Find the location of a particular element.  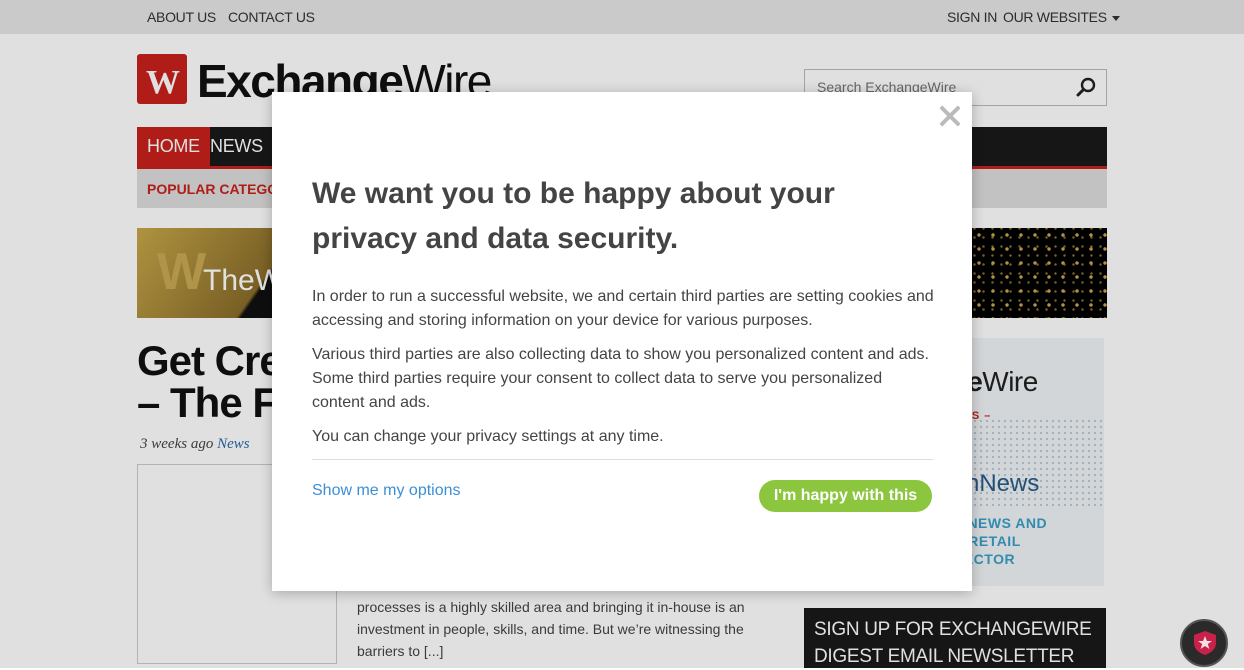

accept-button: I'm happy with this is located at coordinates (845, 496).